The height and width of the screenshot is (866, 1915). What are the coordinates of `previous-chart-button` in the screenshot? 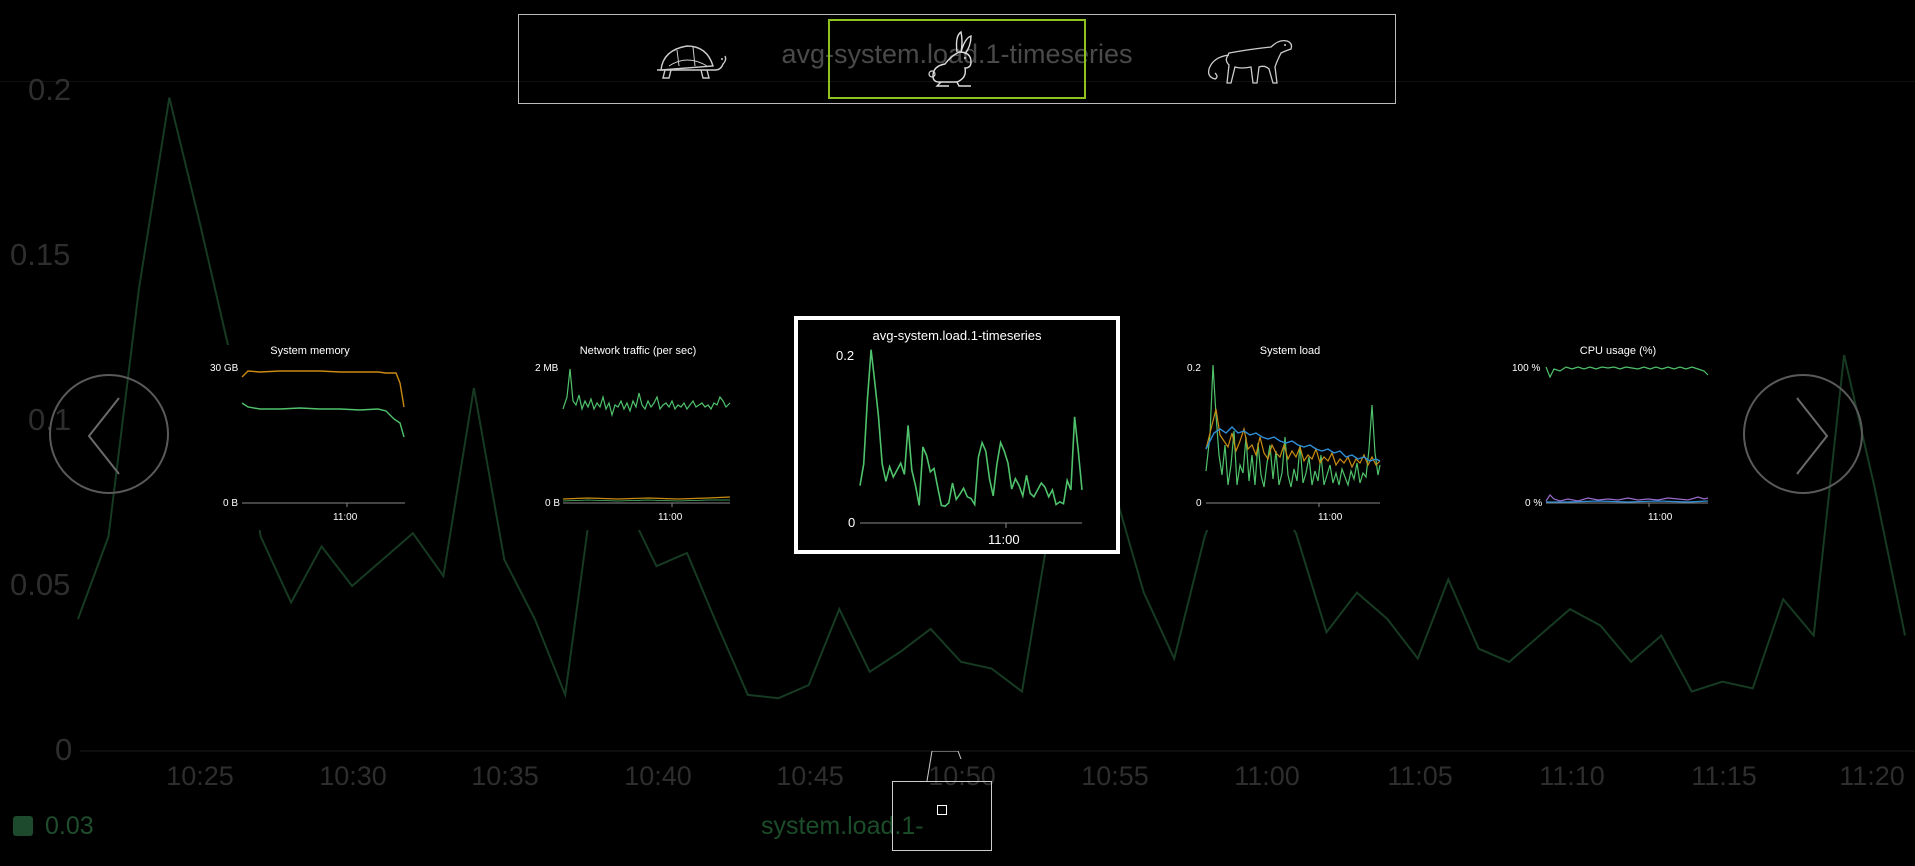 It's located at (109, 434).